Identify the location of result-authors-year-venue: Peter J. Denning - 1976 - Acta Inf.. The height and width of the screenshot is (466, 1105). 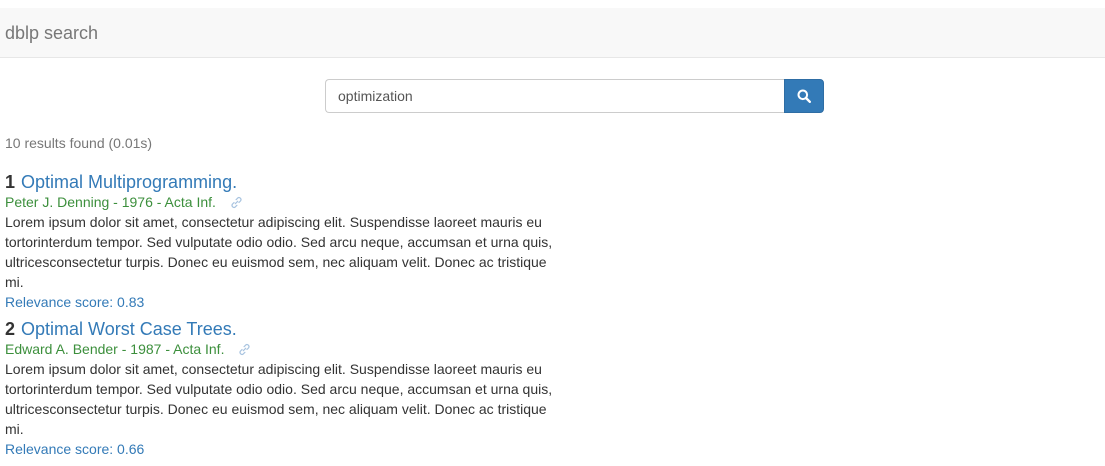
(110, 202).